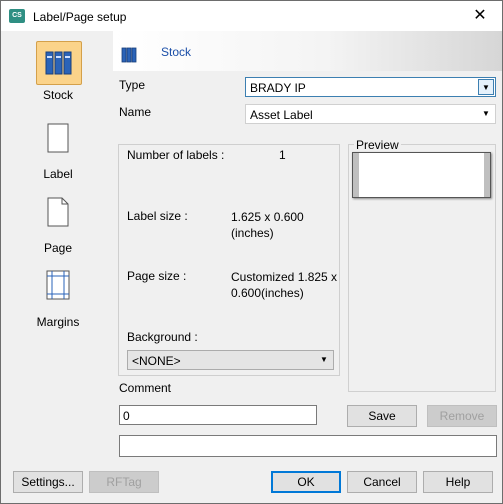  Describe the element at coordinates (308, 446) in the screenshot. I see `status-field` at that location.